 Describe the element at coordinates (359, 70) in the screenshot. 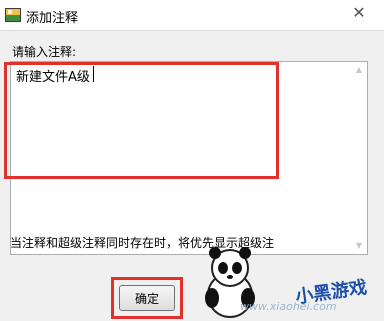

I see `scroll-up-icon: ▲` at that location.